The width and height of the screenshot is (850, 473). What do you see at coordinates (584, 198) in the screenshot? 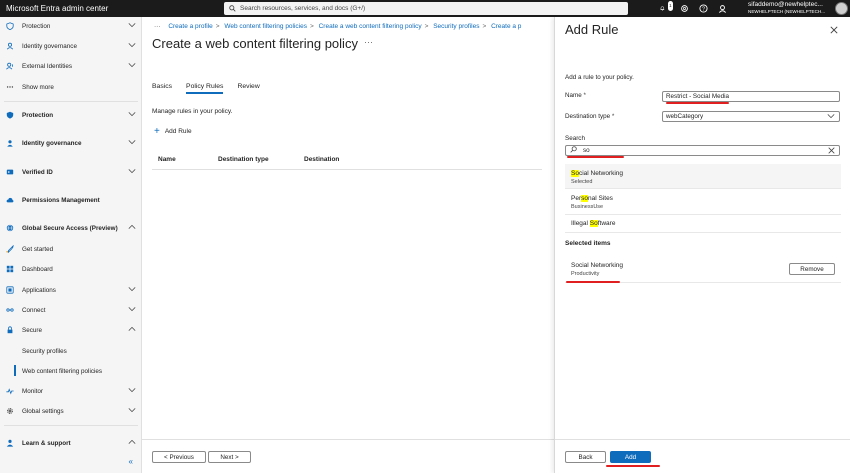
I see `result-match-highlight: so` at bounding box center [584, 198].